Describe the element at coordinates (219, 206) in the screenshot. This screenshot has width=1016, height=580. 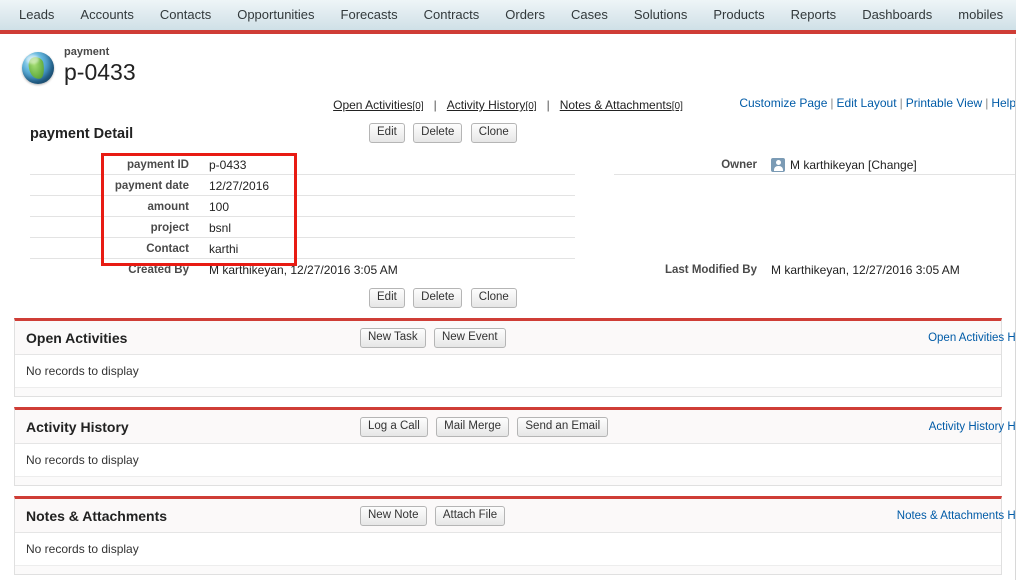
I see `field-value-amount: 100` at that location.